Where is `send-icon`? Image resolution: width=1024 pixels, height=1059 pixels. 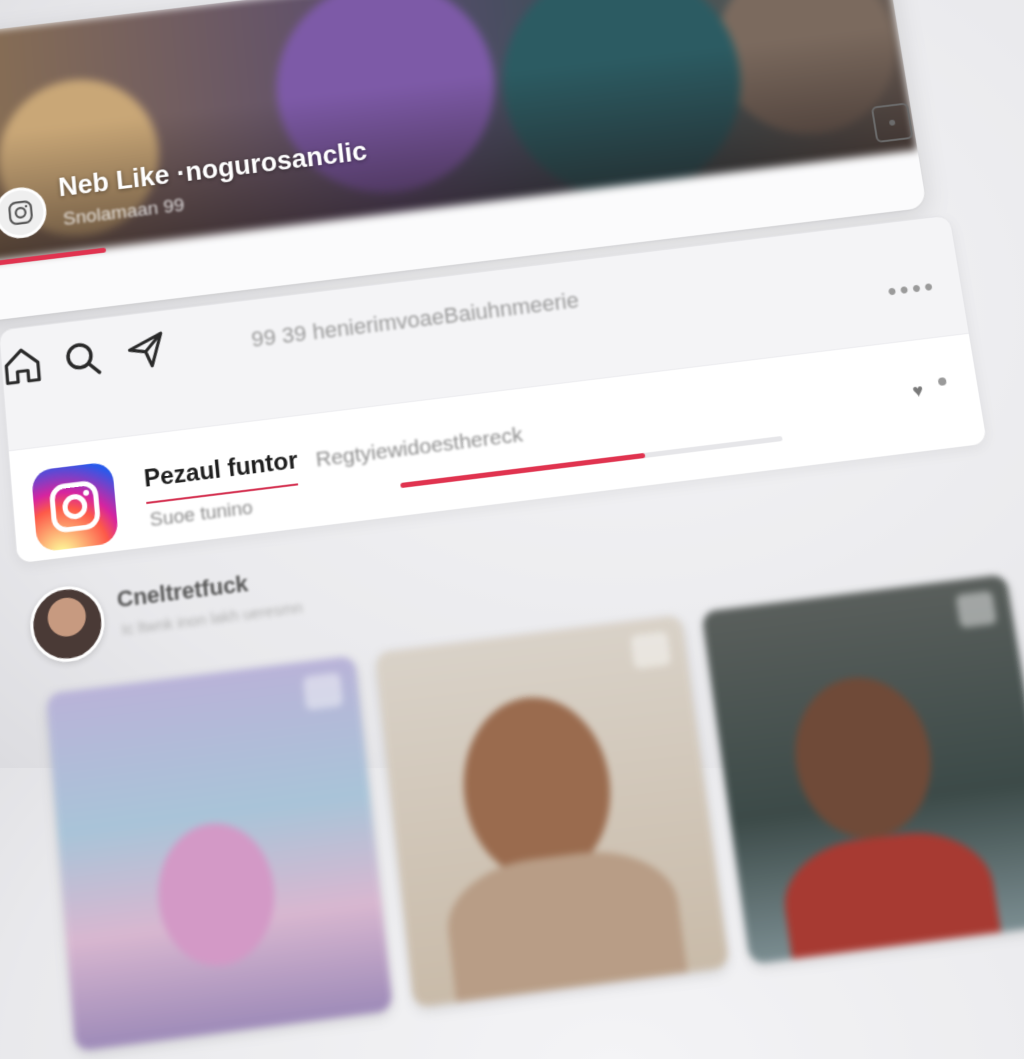 send-icon is located at coordinates (147, 353).